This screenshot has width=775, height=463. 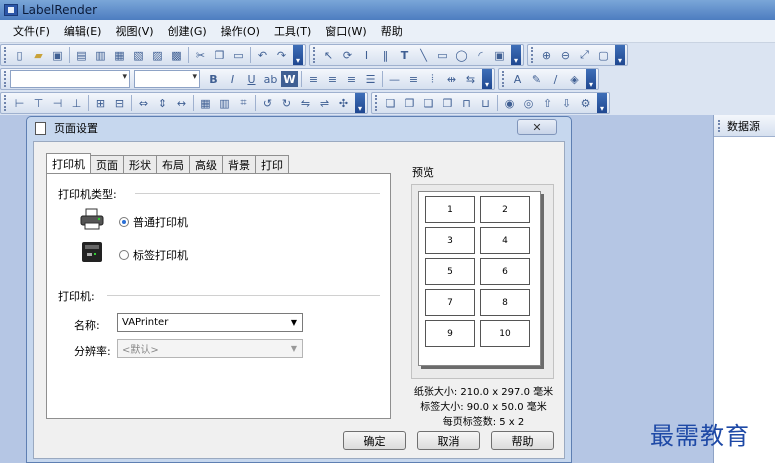 What do you see at coordinates (442, 55) in the screenshot?
I see `rectangle-tool-icon: ▭` at bounding box center [442, 55].